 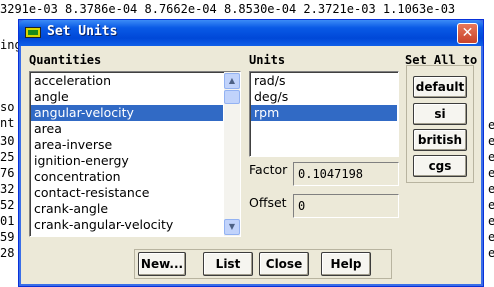 I want to click on console-line: 28, so click(x=7, y=253).